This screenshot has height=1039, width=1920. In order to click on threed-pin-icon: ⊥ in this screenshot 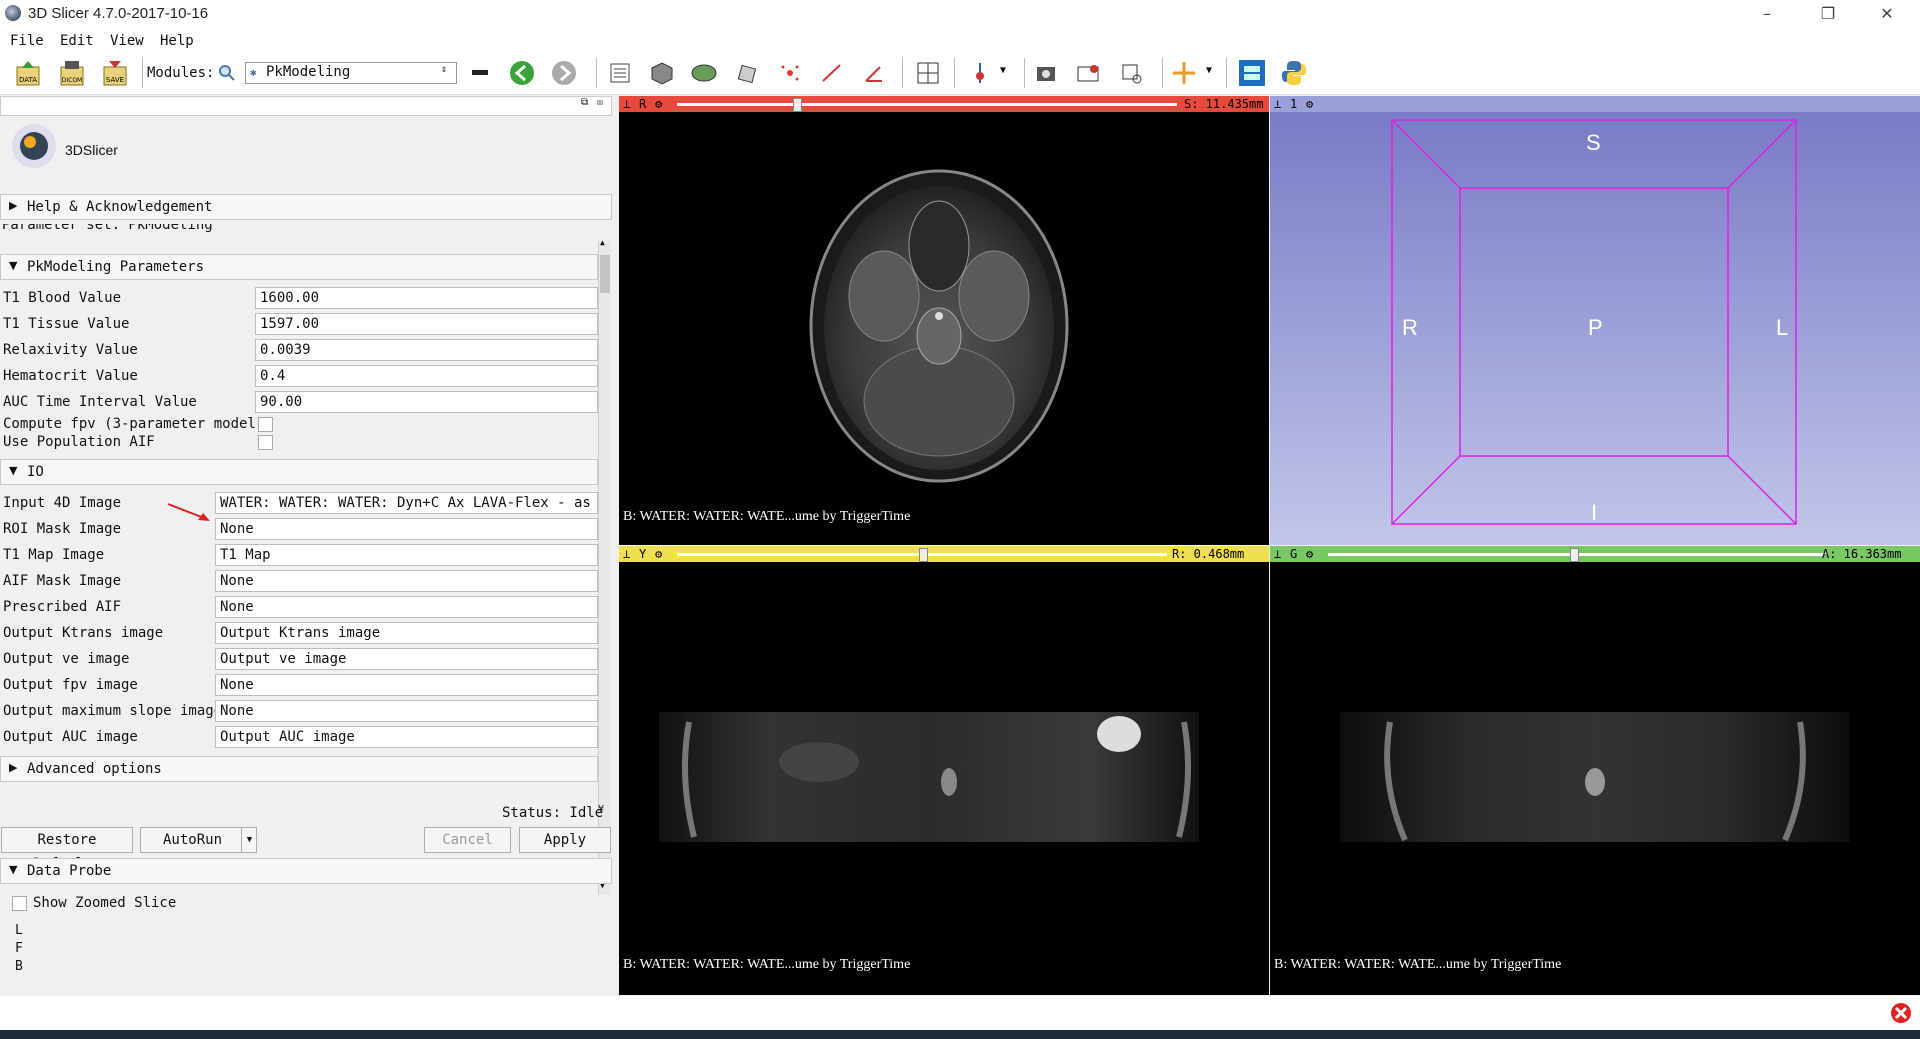, I will do `click(1277, 104)`.